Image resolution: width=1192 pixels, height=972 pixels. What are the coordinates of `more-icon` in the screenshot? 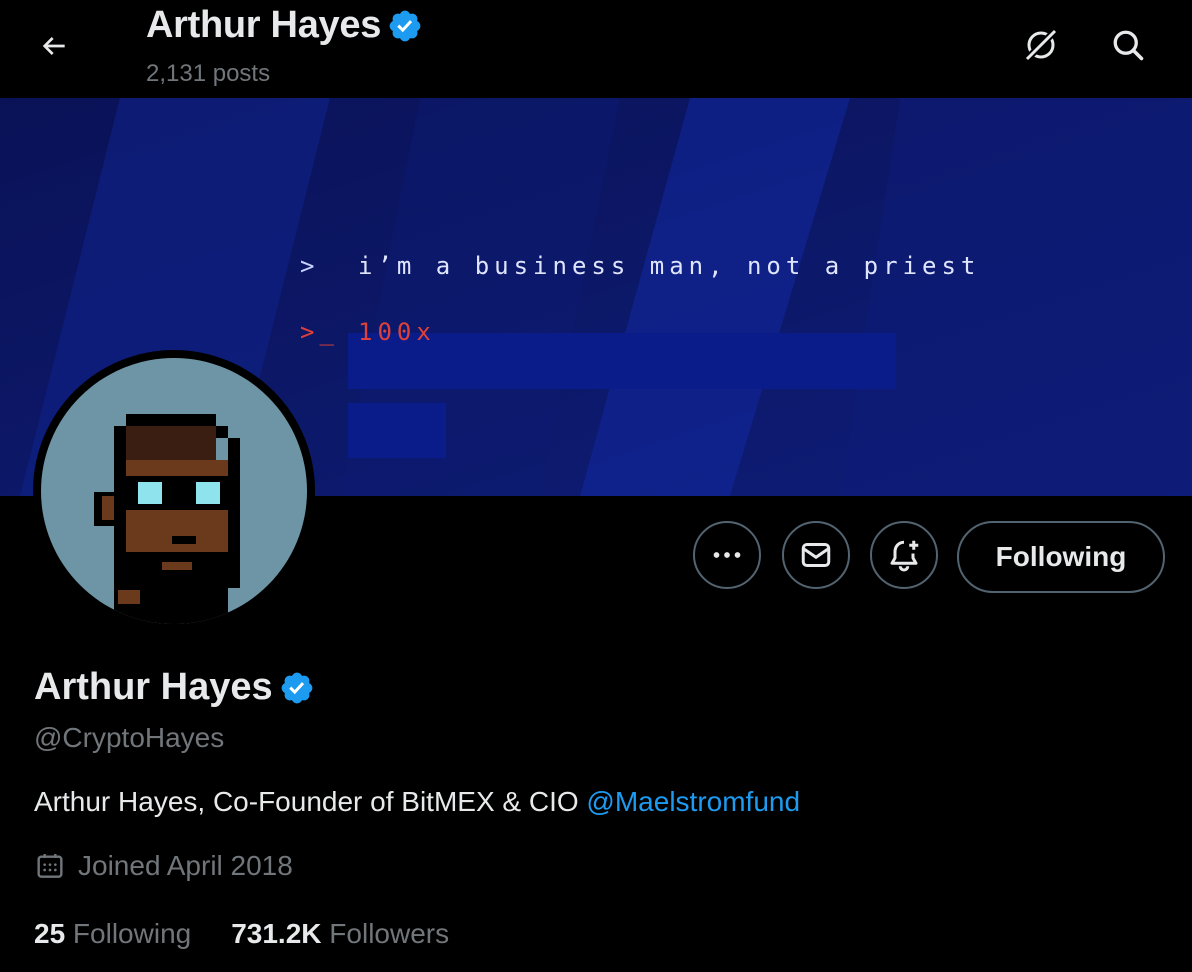 It's located at (727, 555).